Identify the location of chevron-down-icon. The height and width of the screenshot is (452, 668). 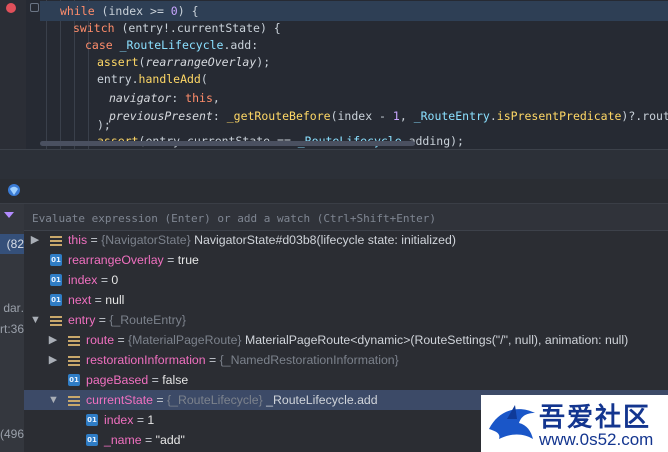
(9, 215).